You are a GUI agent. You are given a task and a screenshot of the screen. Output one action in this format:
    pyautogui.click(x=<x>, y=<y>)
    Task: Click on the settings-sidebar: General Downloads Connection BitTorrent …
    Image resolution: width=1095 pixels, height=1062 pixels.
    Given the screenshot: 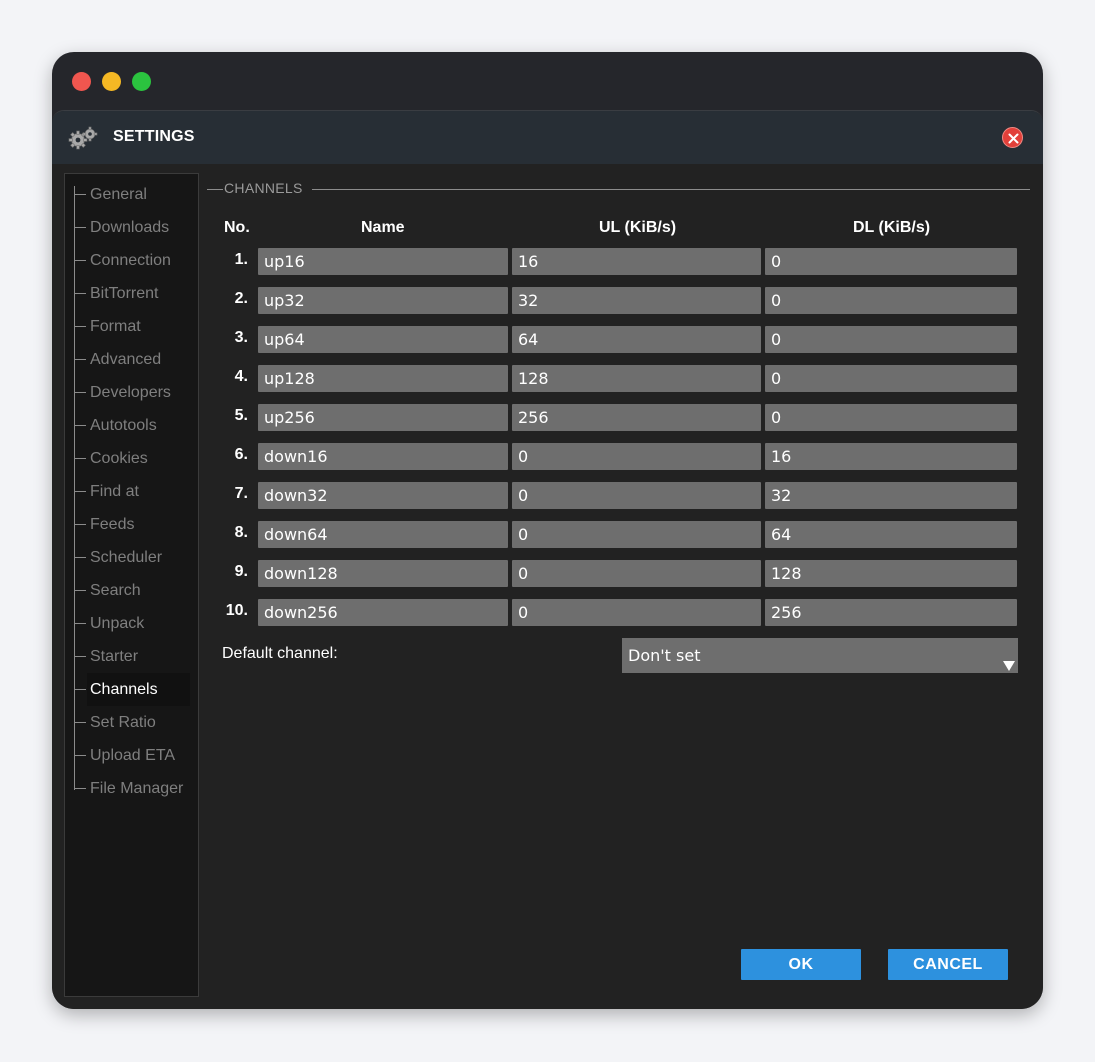 What is the action you would take?
    pyautogui.click(x=131, y=585)
    